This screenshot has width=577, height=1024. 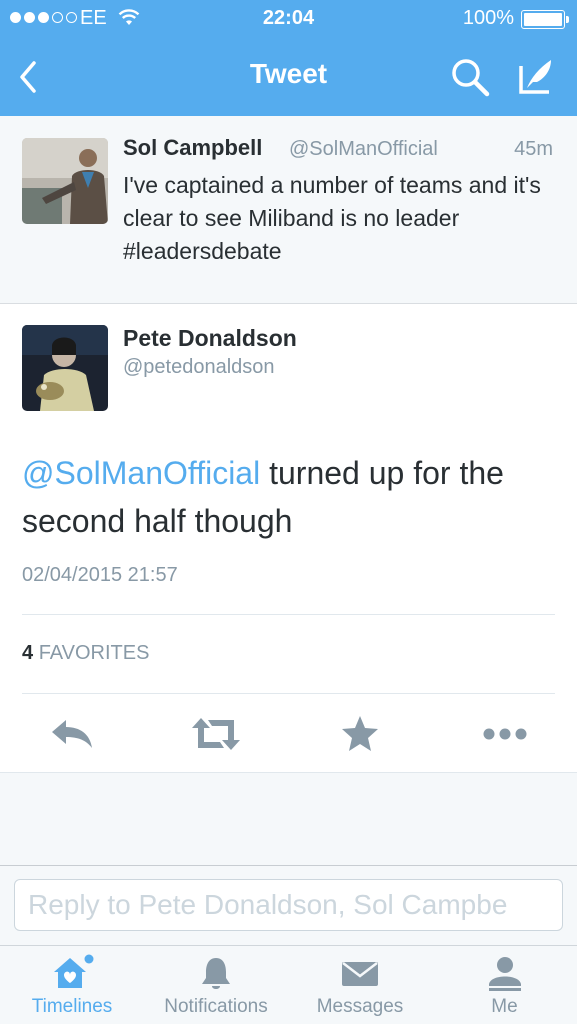 What do you see at coordinates (141, 473) in the screenshot?
I see `mention-link: @SolManOfficial` at bounding box center [141, 473].